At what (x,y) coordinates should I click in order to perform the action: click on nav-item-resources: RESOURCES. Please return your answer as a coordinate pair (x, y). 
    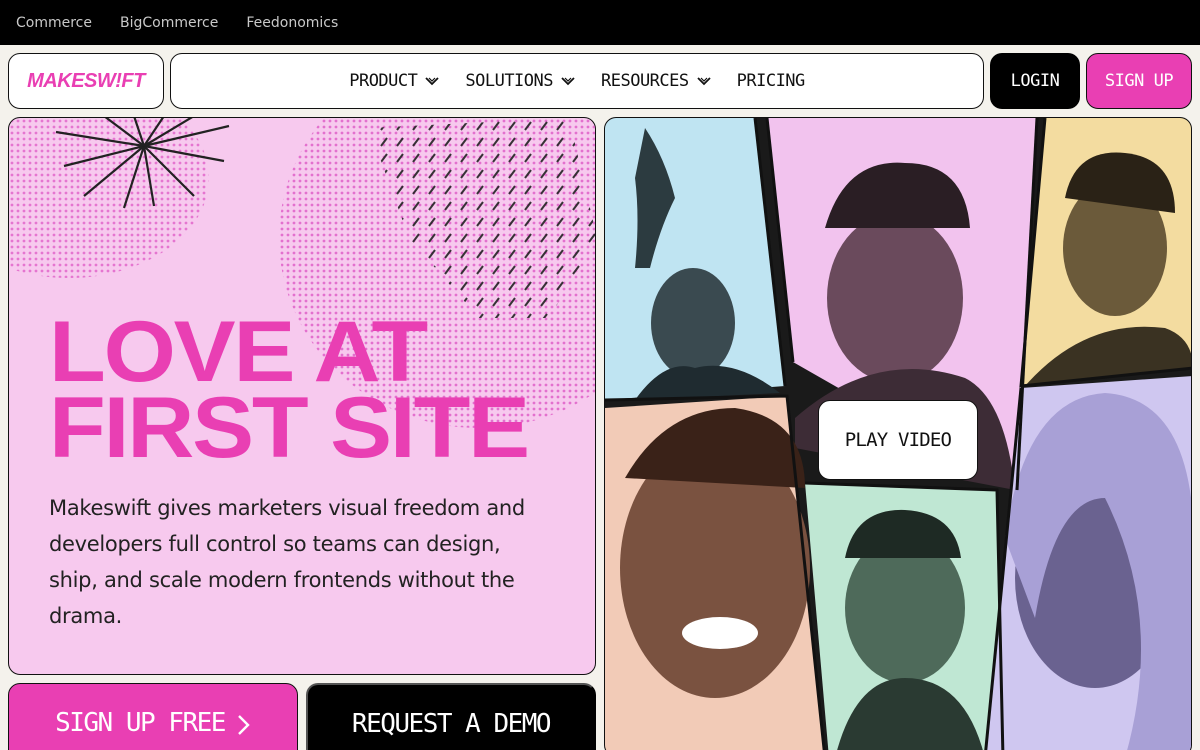
    Looking at the image, I should click on (656, 81).